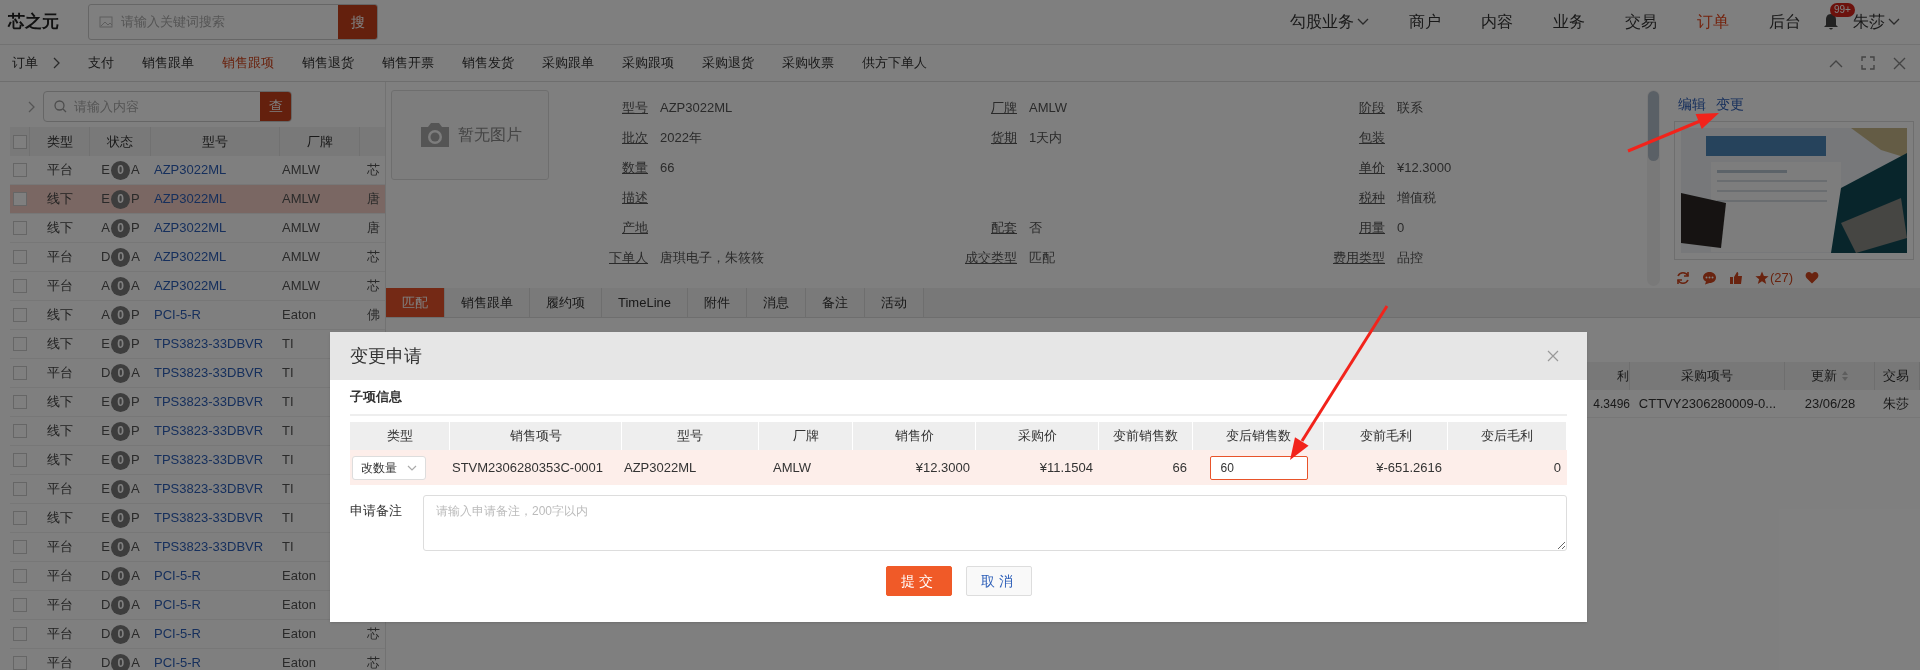 Image resolution: width=1920 pixels, height=670 pixels. Describe the element at coordinates (918, 581) in the screenshot. I see `submit-button: 提交` at that location.